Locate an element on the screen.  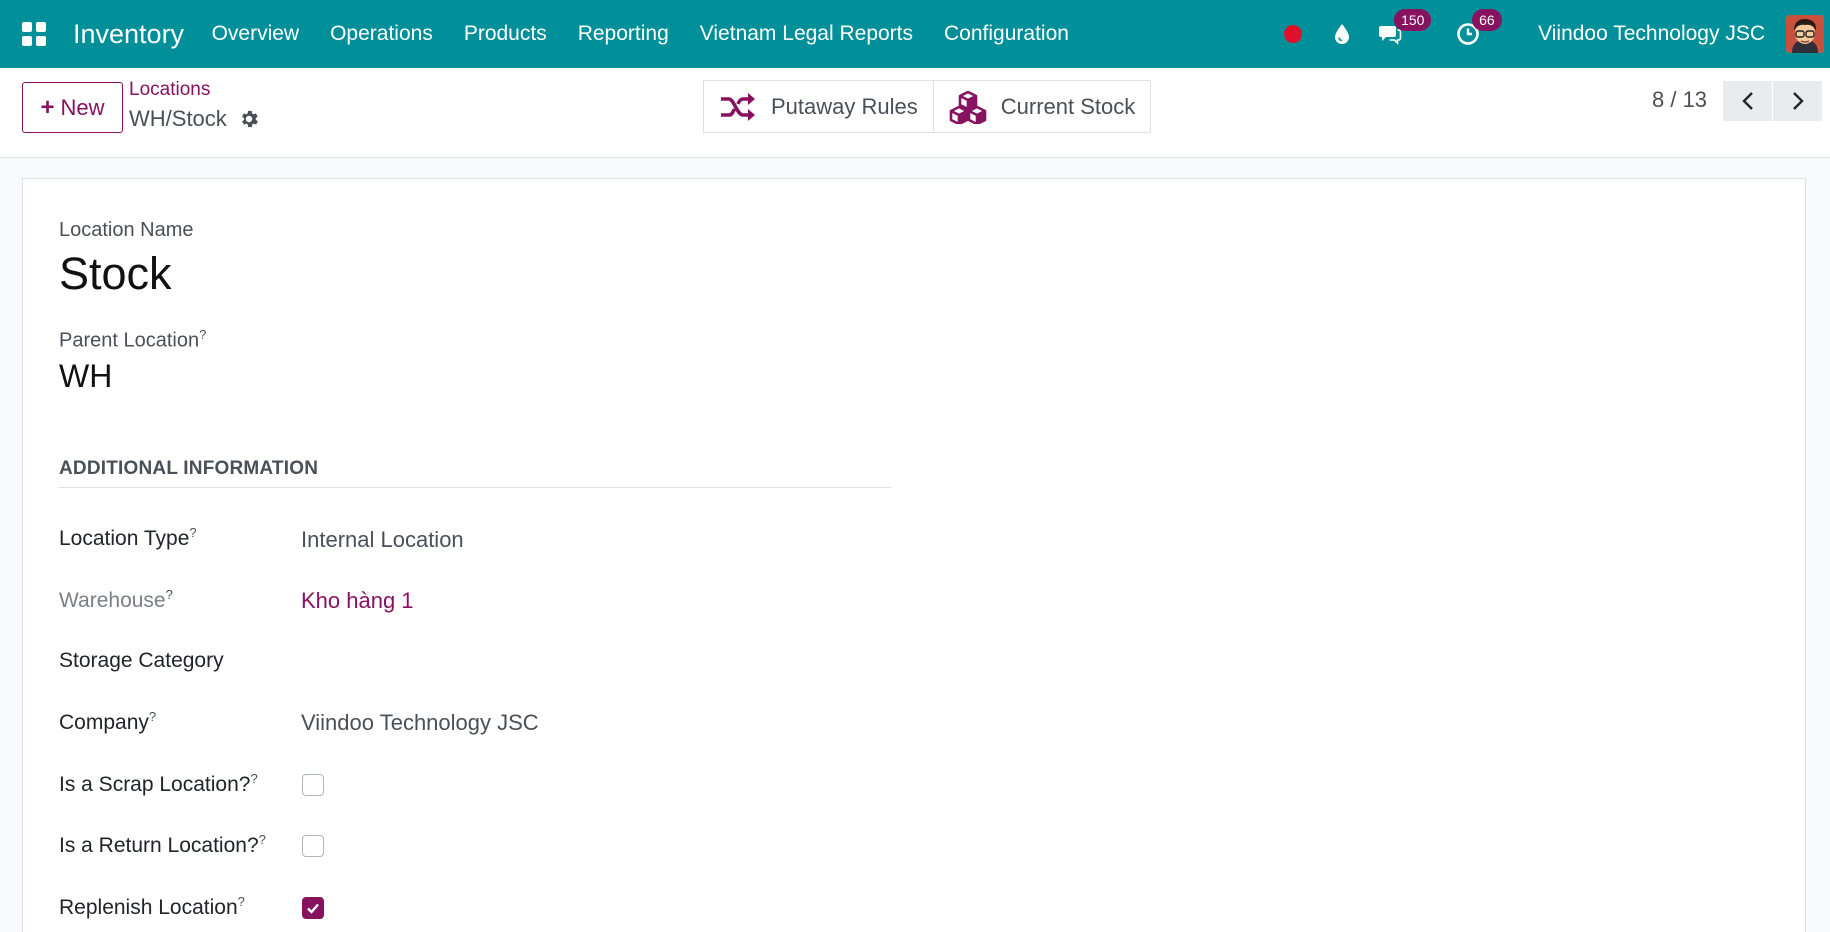
new-button-label: New is located at coordinates (82, 107).